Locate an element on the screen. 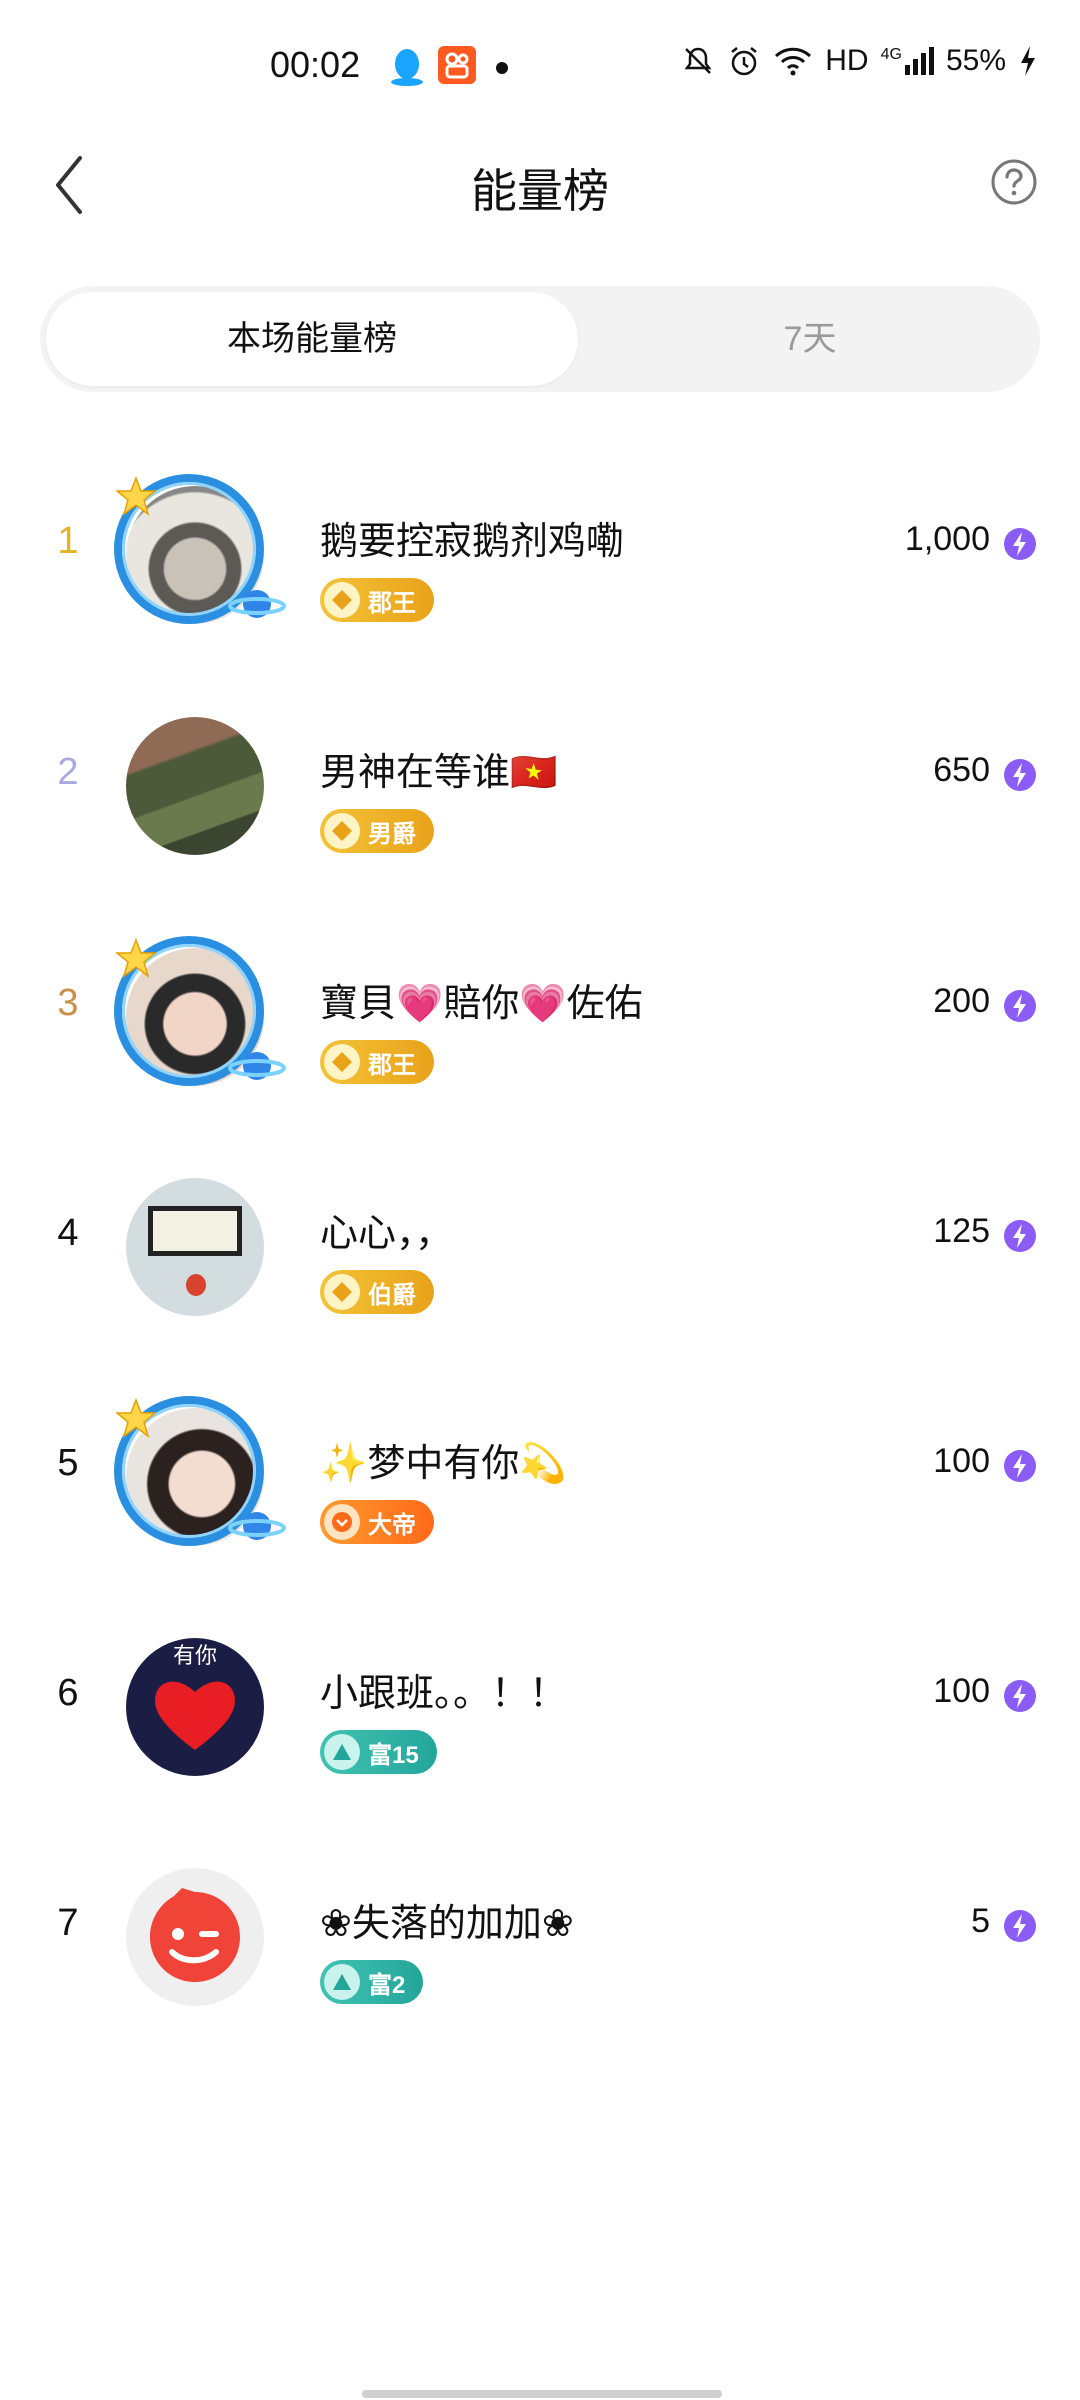 This screenshot has width=1080, height=2400. user-name: ❀失落的加加❀ is located at coordinates (447, 1924).